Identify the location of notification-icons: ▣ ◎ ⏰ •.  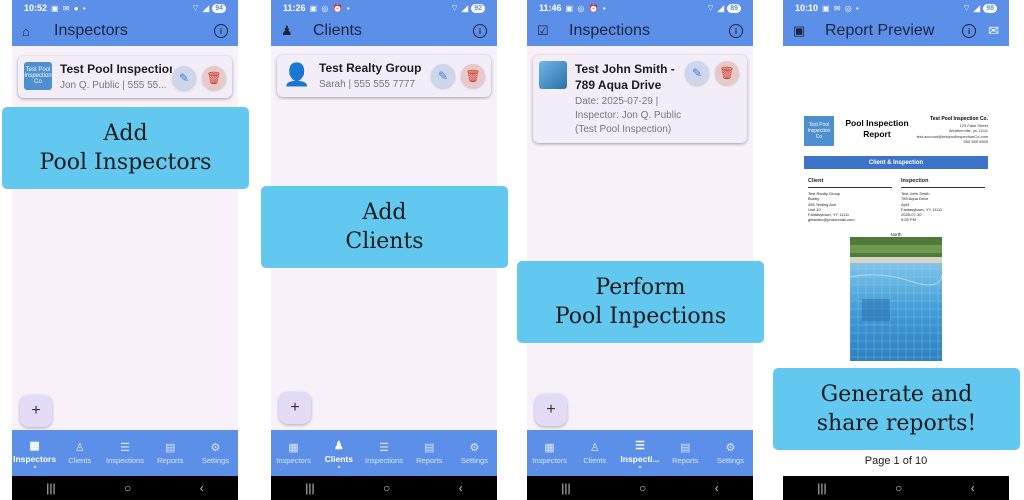
(330, 8).